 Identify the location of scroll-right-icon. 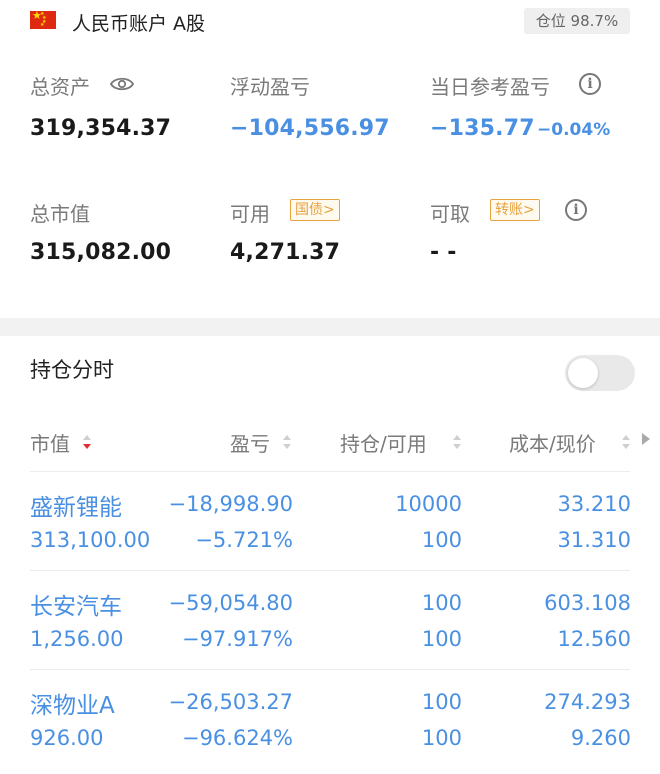
(646, 439).